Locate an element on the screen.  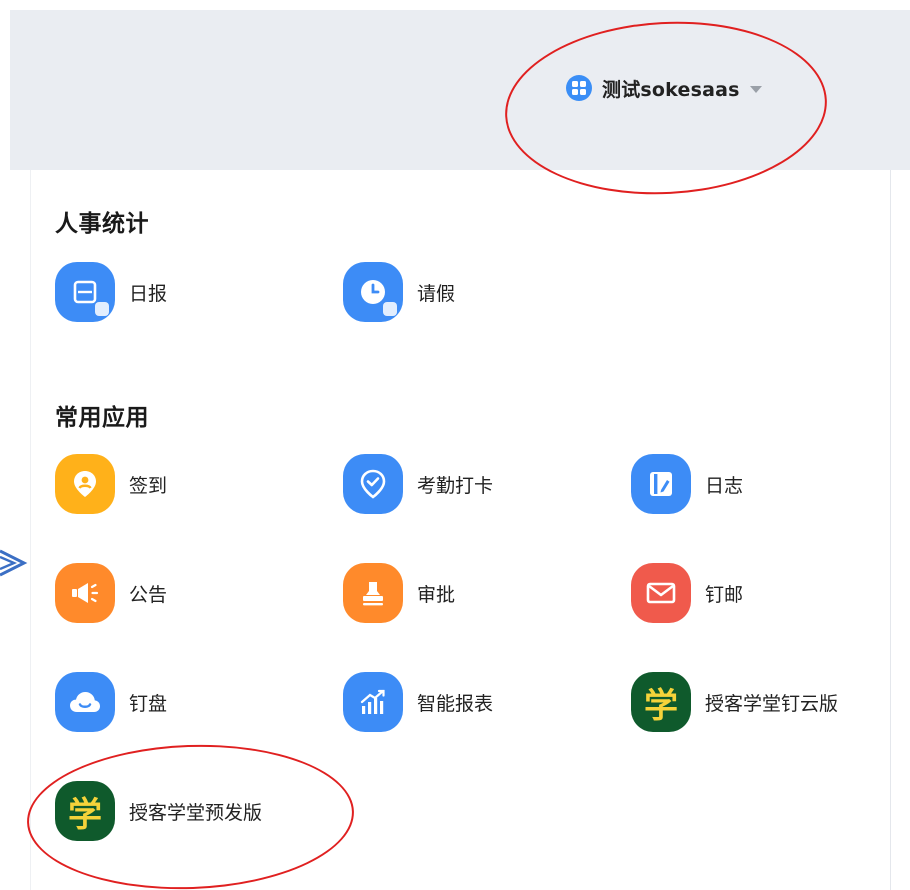
app-label: 智能报表 is located at coordinates (455, 703).